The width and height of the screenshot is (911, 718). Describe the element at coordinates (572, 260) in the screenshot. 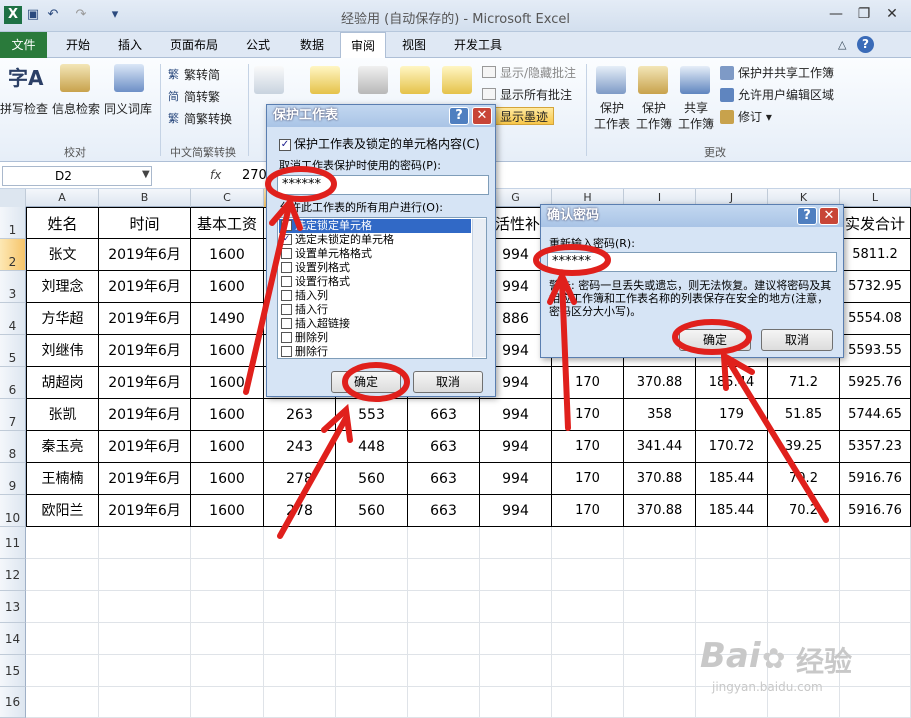

I see `annotation-circle-confirm-password` at that location.